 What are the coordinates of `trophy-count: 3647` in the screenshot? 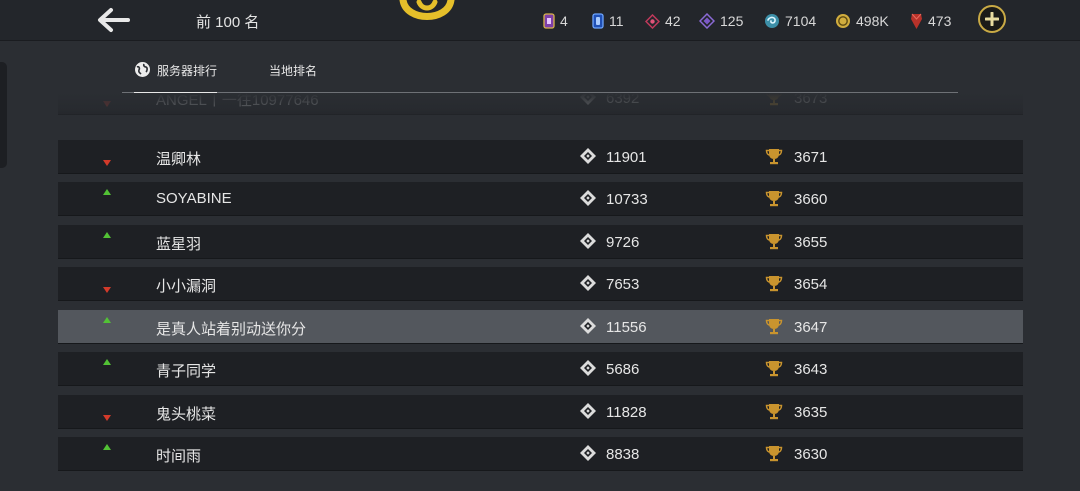 It's located at (811, 327).